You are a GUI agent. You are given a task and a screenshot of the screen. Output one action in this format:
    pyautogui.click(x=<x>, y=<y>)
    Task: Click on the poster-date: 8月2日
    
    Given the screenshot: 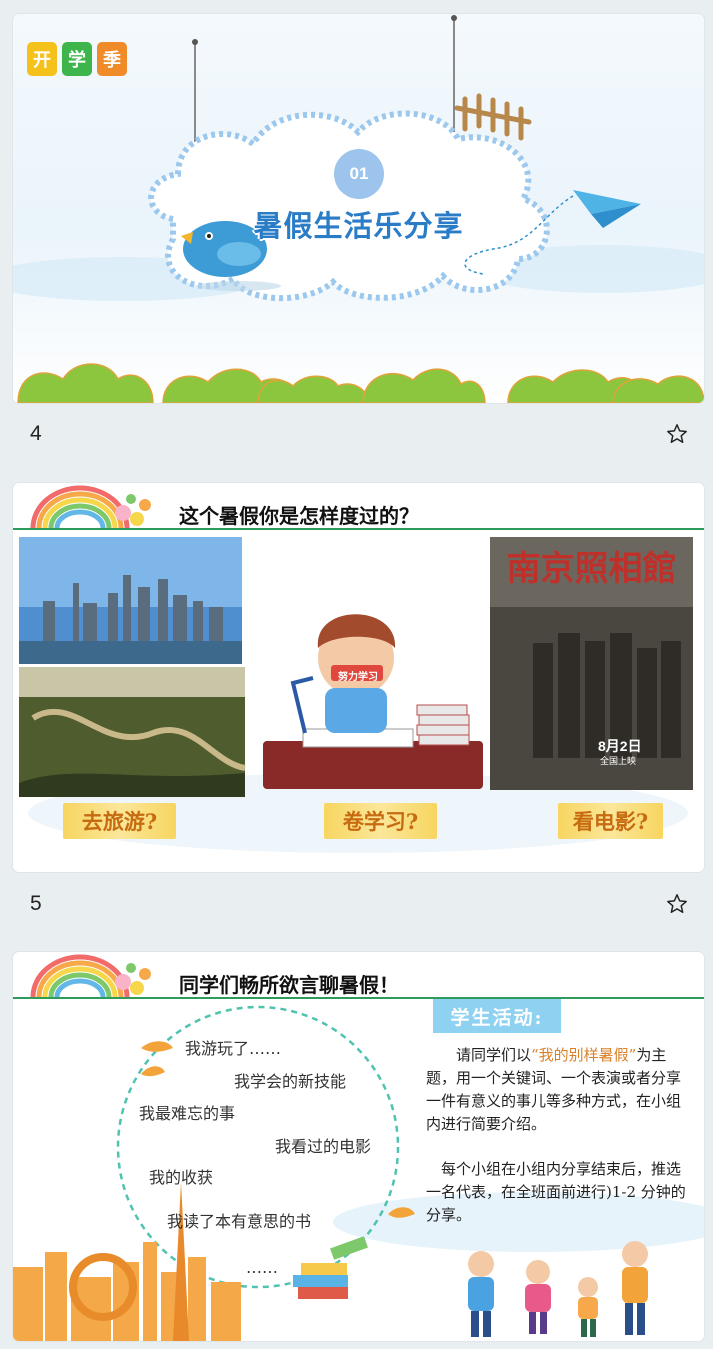 What is the action you would take?
    pyautogui.click(x=620, y=746)
    